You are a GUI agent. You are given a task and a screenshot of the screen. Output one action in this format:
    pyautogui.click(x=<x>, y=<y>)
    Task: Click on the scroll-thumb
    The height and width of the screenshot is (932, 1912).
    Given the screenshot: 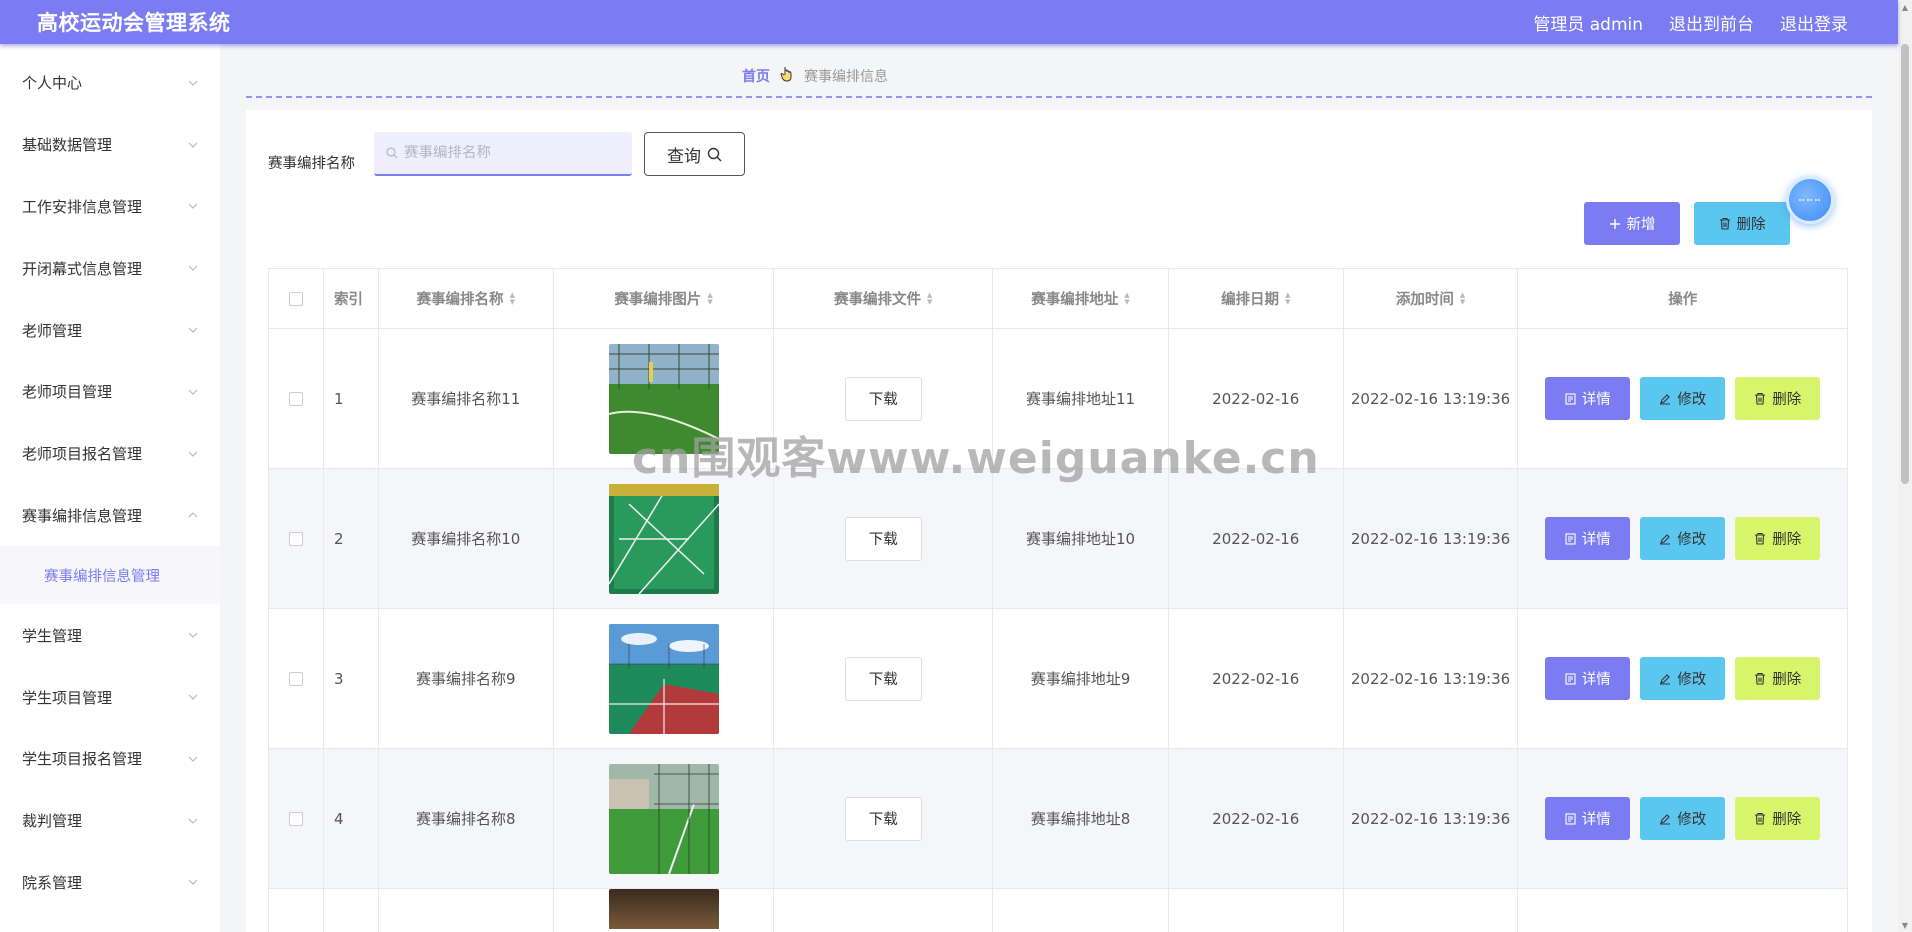 What is the action you would take?
    pyautogui.click(x=1905, y=264)
    